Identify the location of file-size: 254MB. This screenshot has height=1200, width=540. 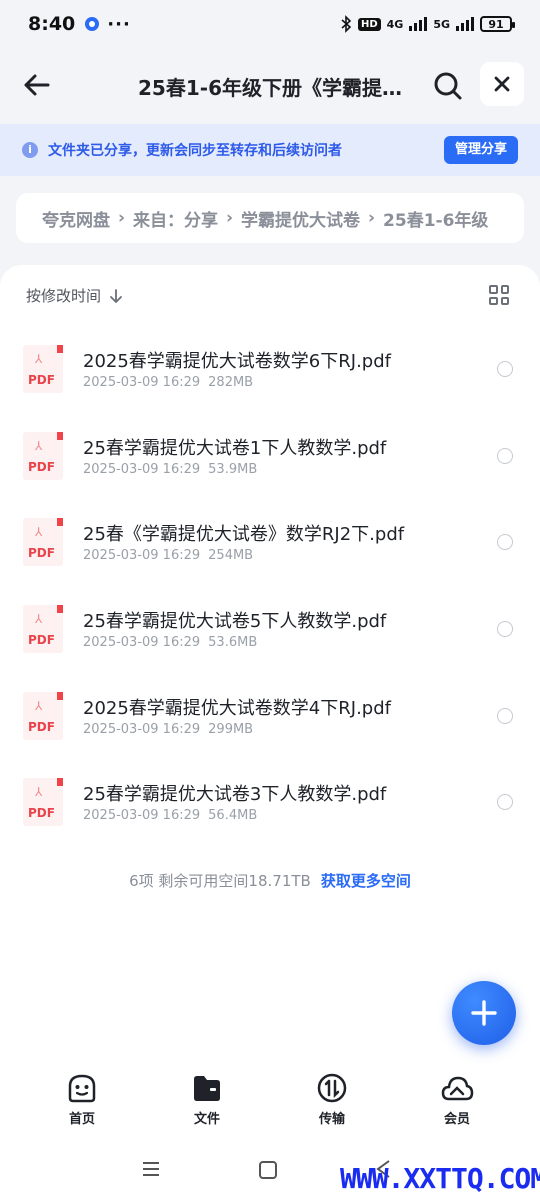
(231, 556).